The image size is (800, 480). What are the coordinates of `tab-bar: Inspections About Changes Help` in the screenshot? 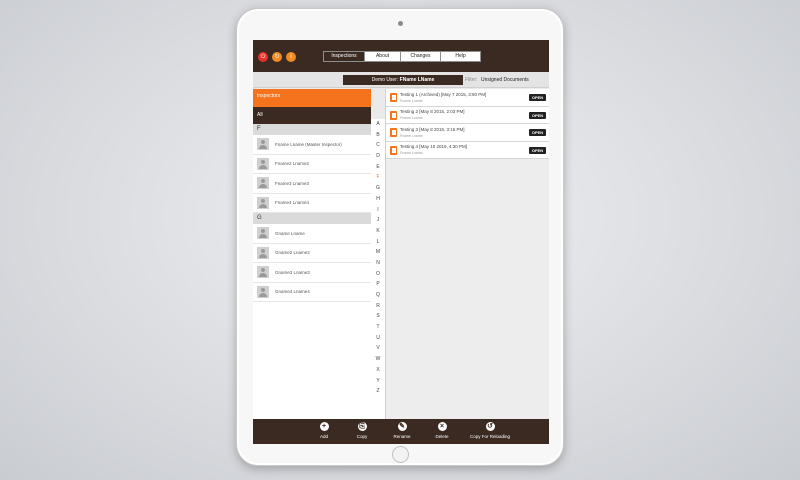 It's located at (402, 56).